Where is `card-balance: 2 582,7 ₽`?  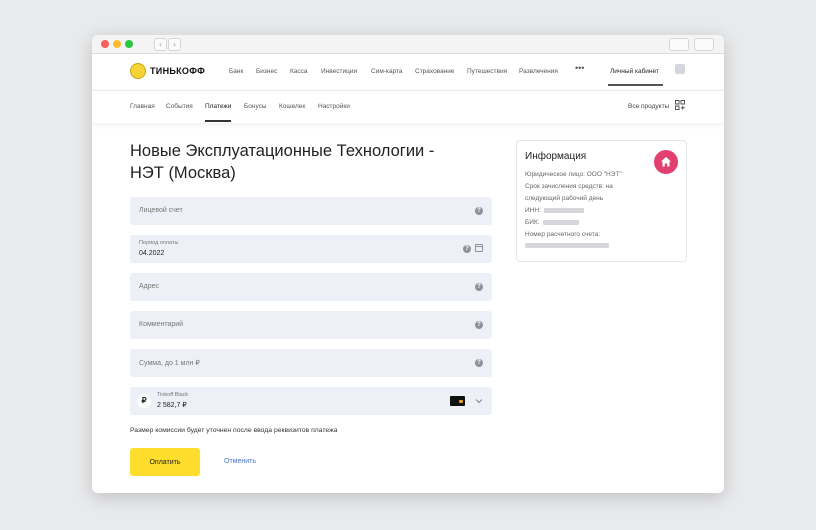 card-balance: 2 582,7 ₽ is located at coordinates (172, 405).